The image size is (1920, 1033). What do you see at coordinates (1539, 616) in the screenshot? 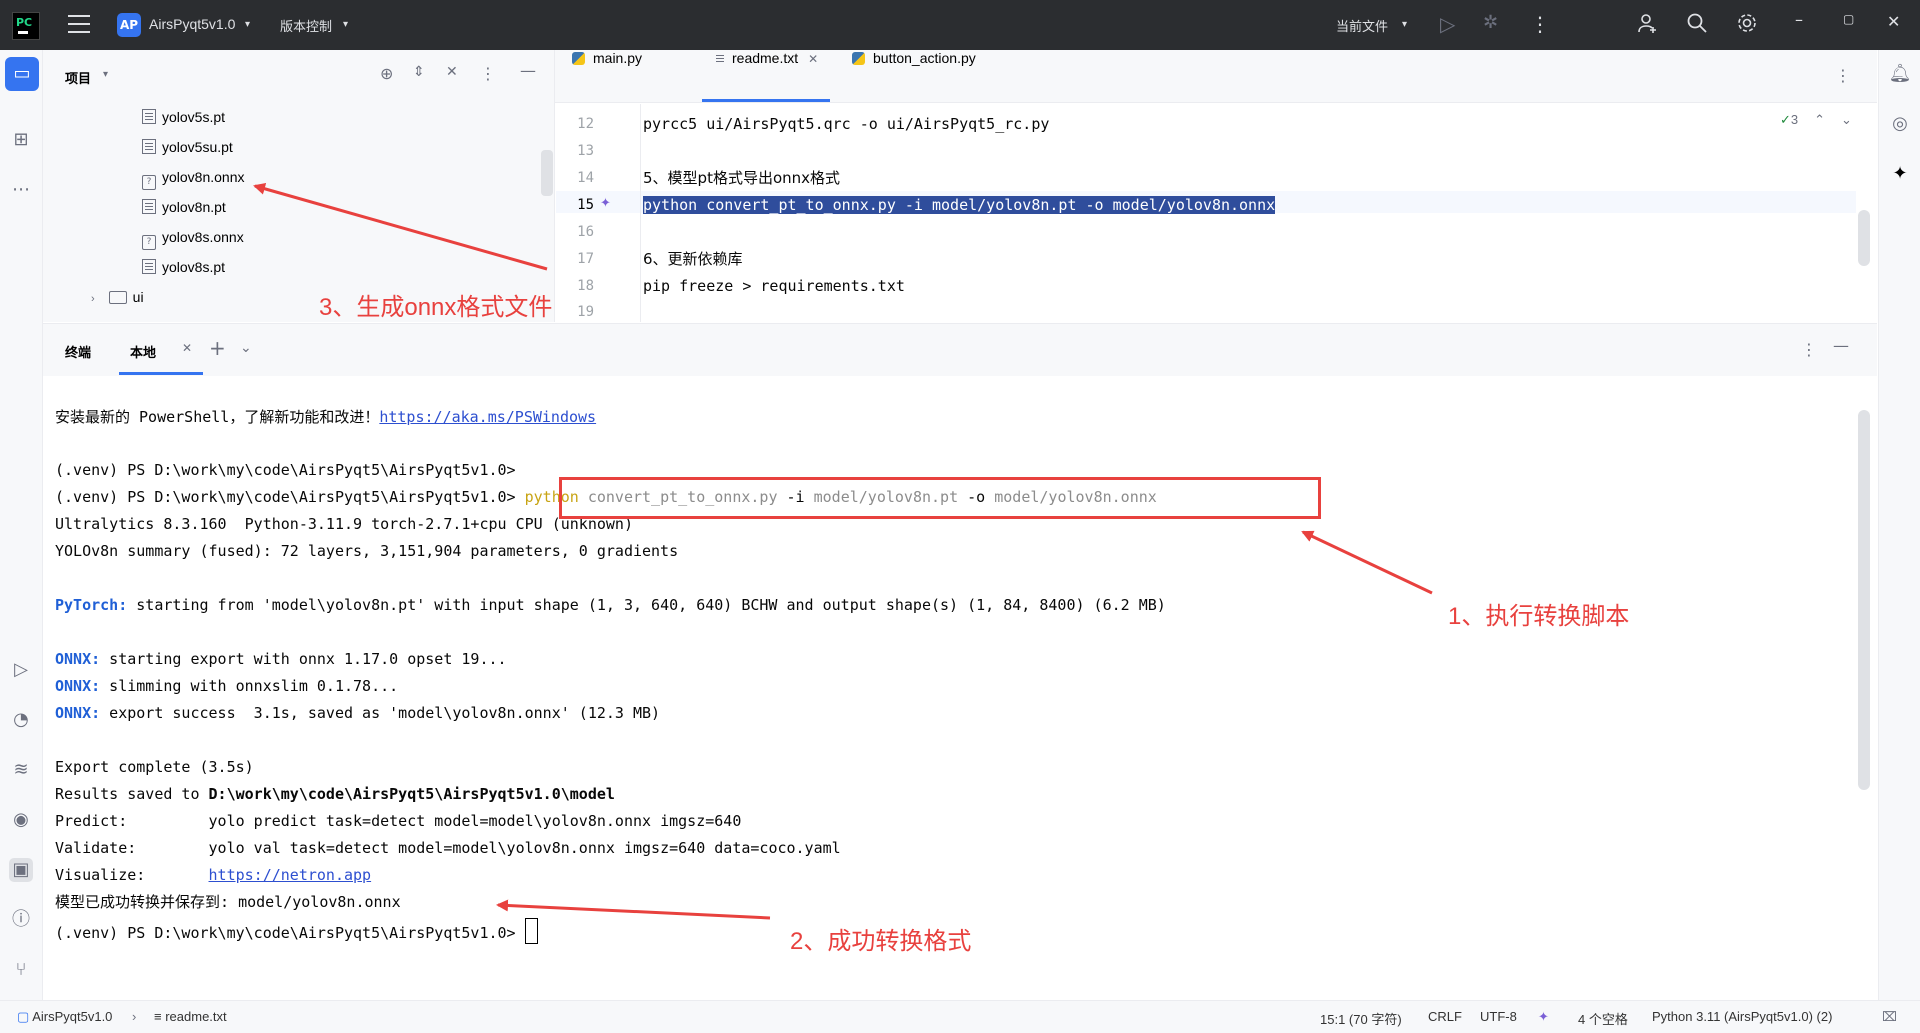
I see `annotation-label-1: 1、执行转换脚本` at bounding box center [1539, 616].